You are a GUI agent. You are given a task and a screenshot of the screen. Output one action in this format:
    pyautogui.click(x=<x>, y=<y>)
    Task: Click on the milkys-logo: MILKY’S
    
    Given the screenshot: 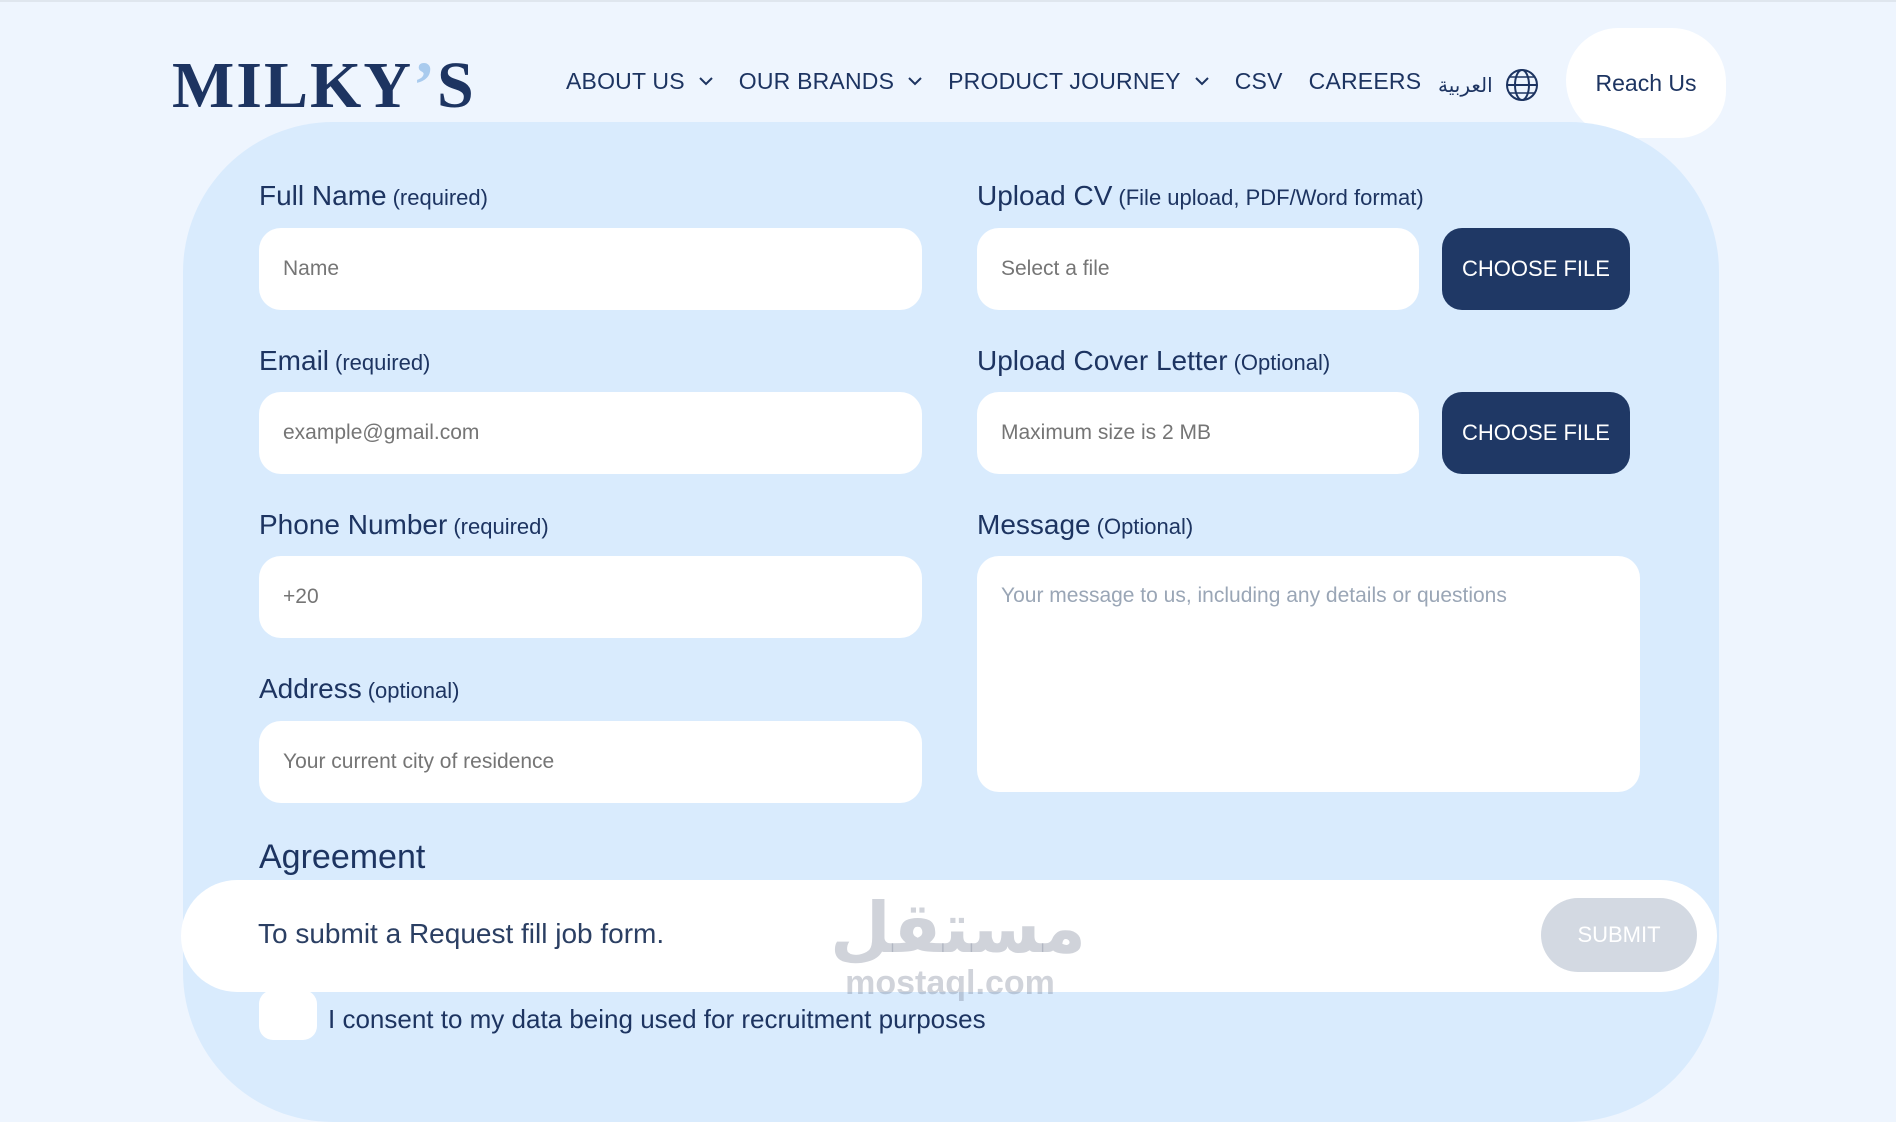 What is the action you would take?
    pyautogui.click(x=324, y=86)
    